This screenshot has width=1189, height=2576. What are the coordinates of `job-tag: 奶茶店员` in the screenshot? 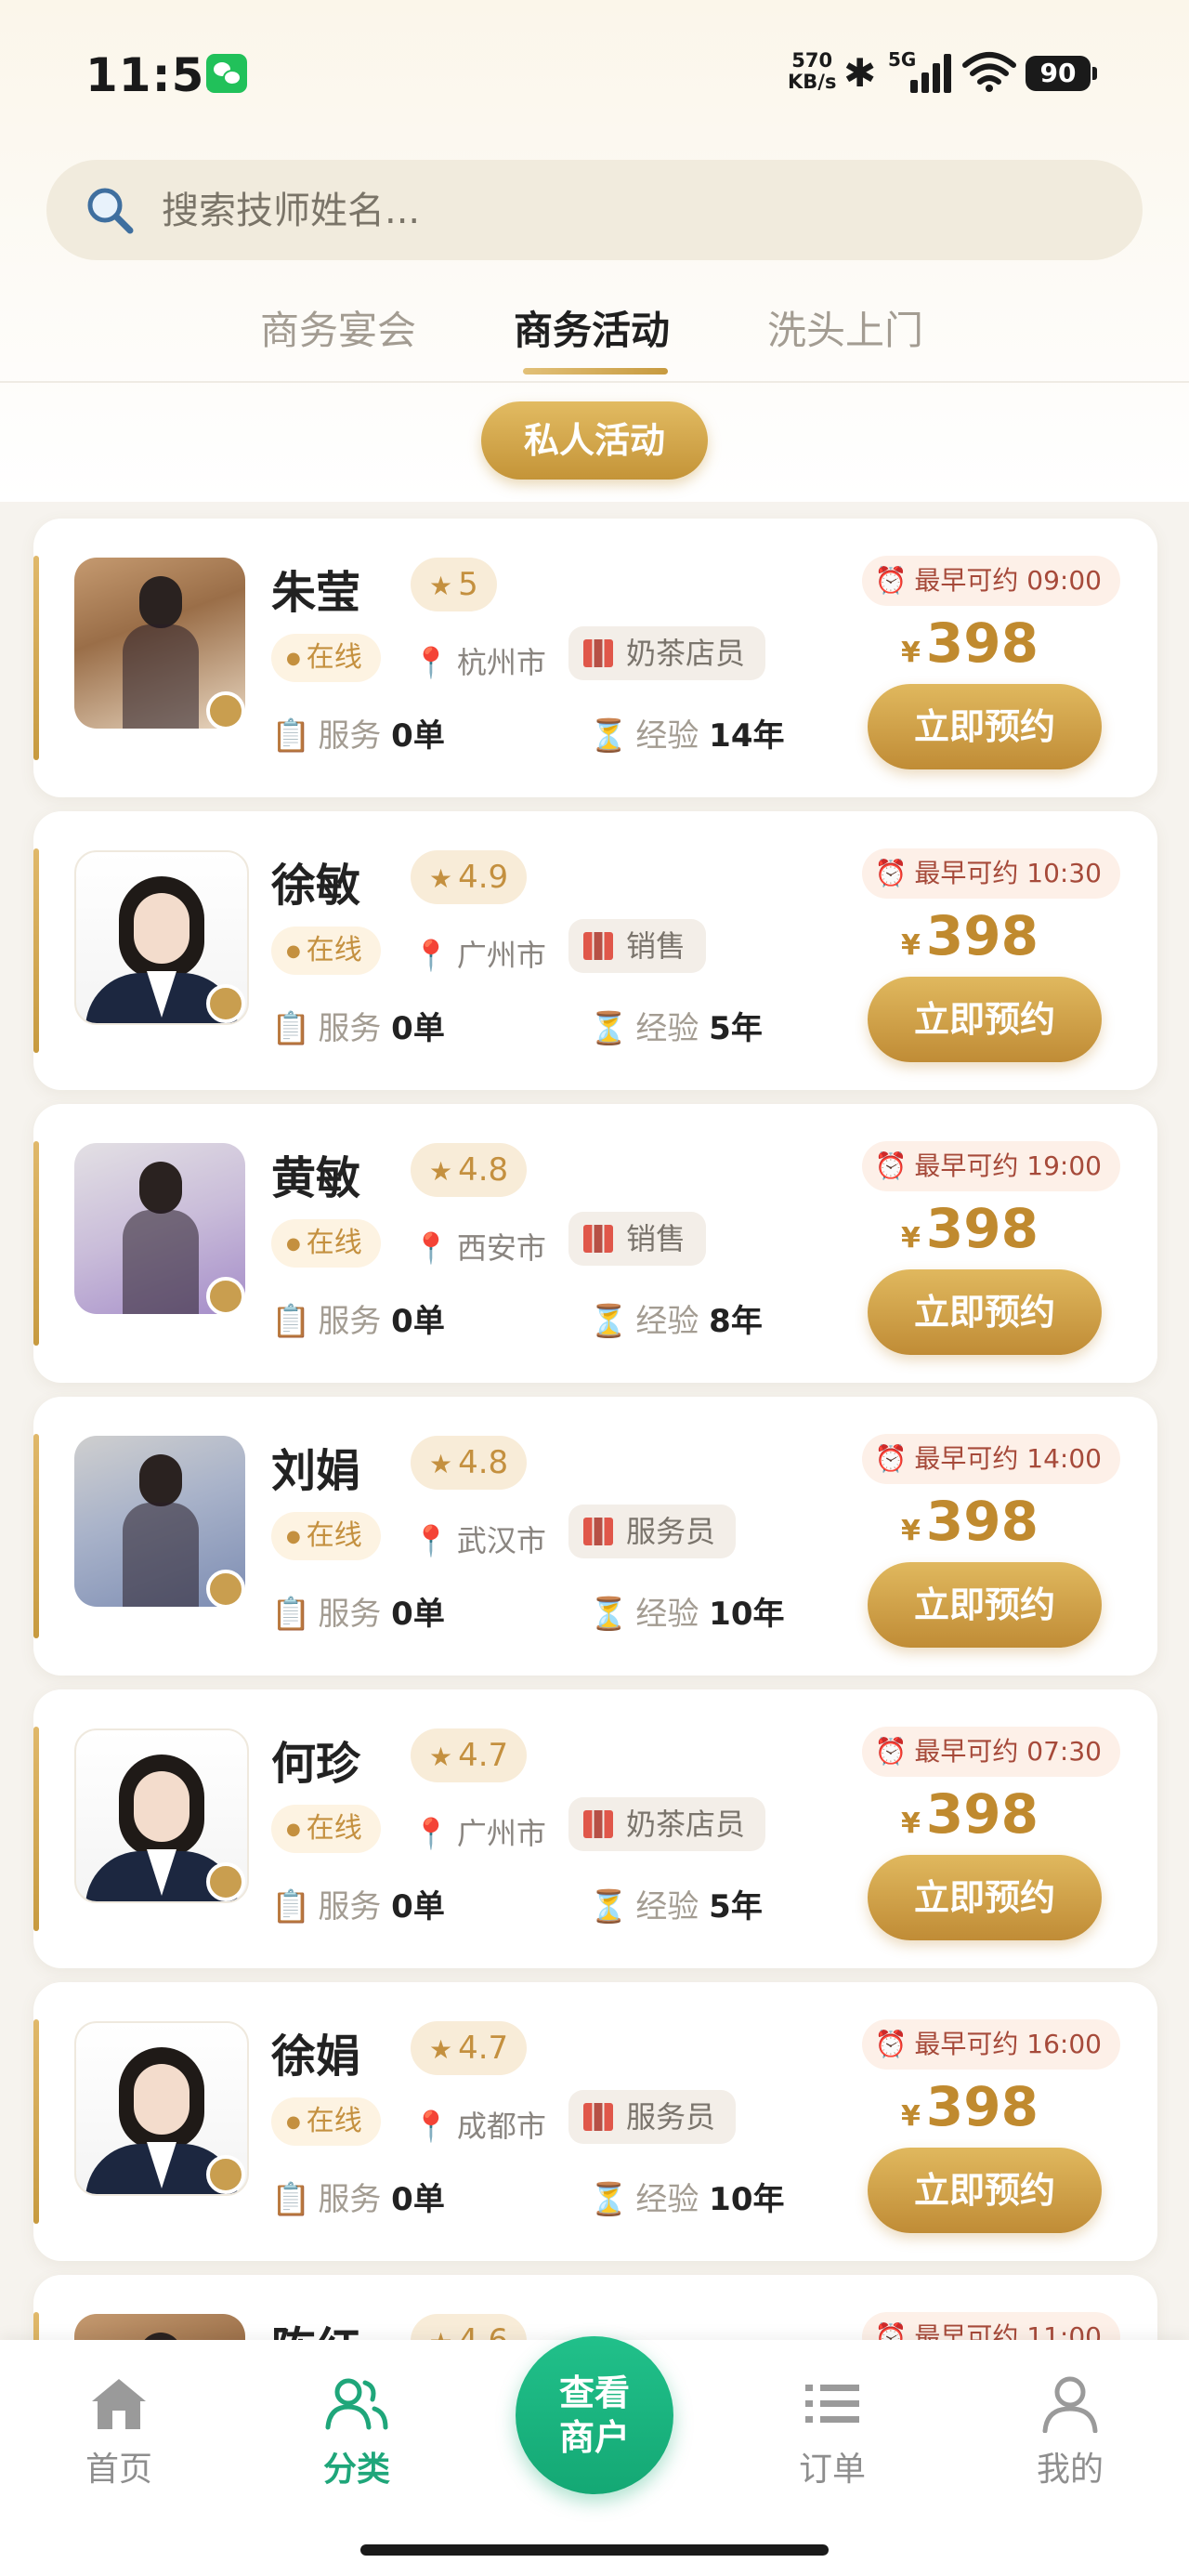 It's located at (667, 653).